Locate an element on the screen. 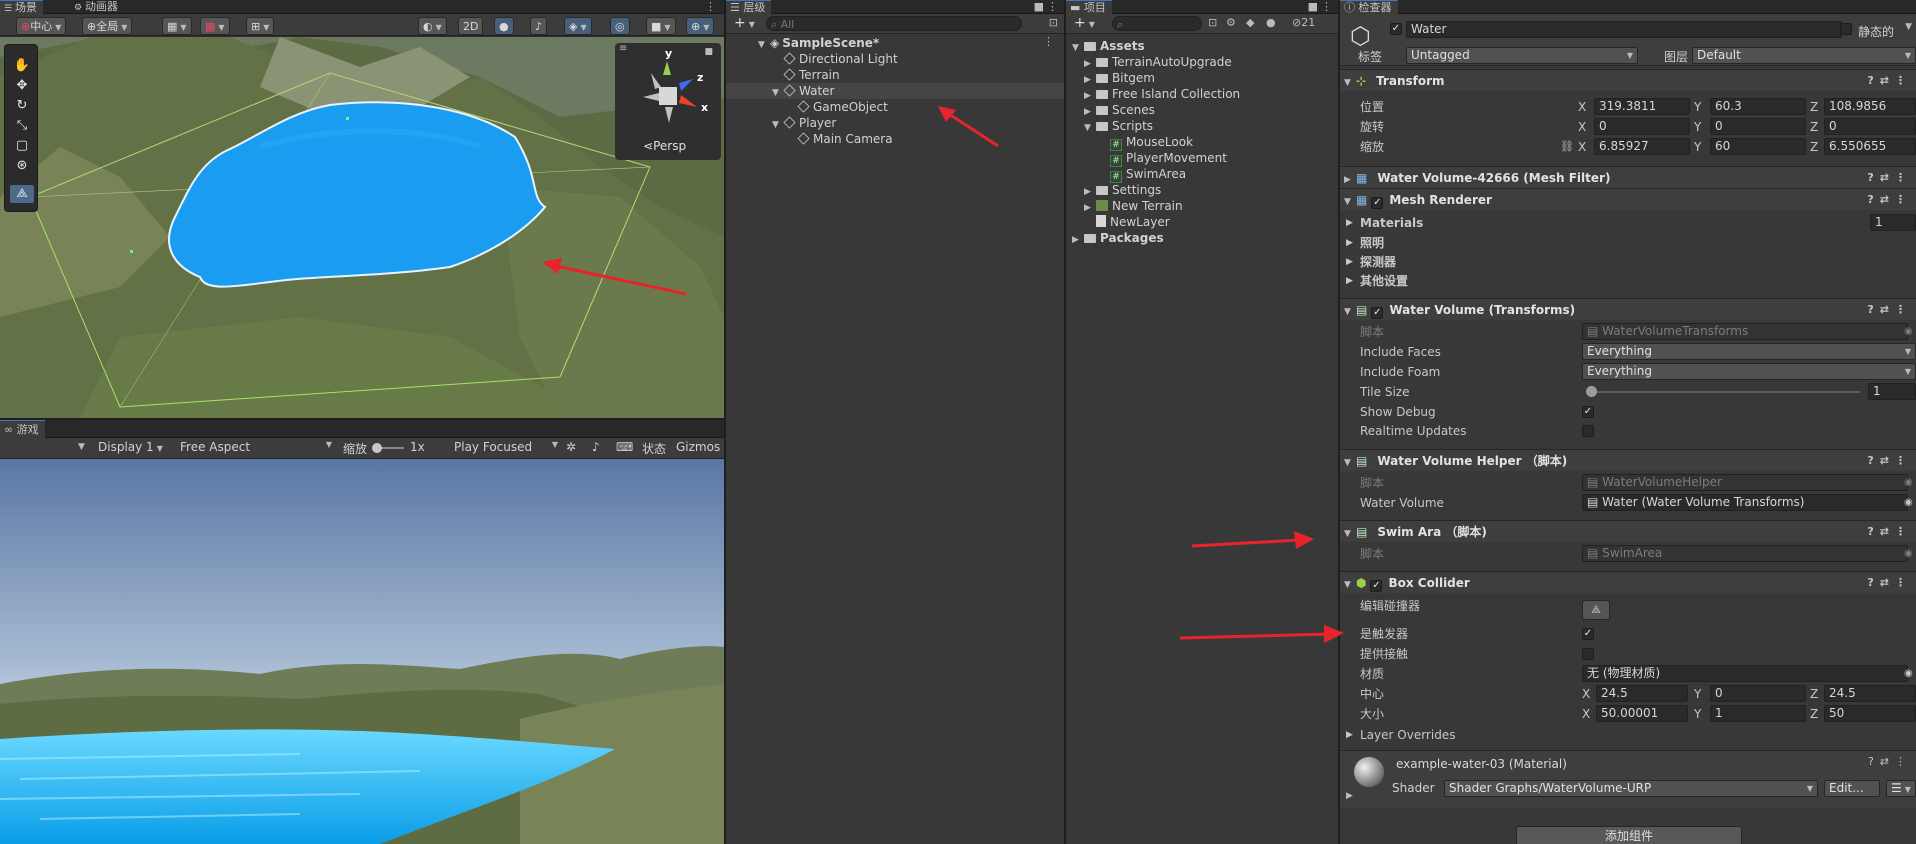 The image size is (1916, 844). pivot-dropdown: ⊕中心 ▼ is located at coordinates (41, 26).